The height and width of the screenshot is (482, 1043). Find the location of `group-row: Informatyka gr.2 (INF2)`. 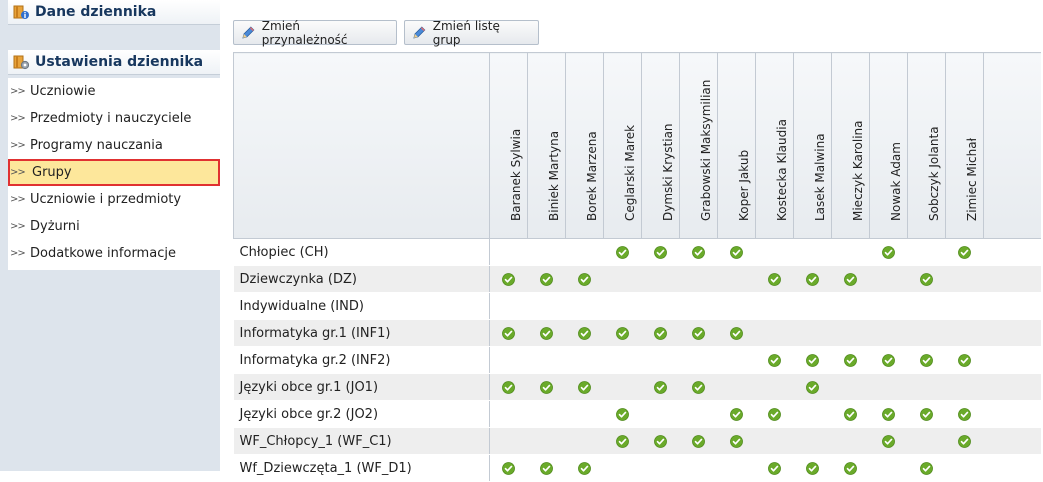

group-row: Informatyka gr.2 (INF2) is located at coordinates (637, 360).